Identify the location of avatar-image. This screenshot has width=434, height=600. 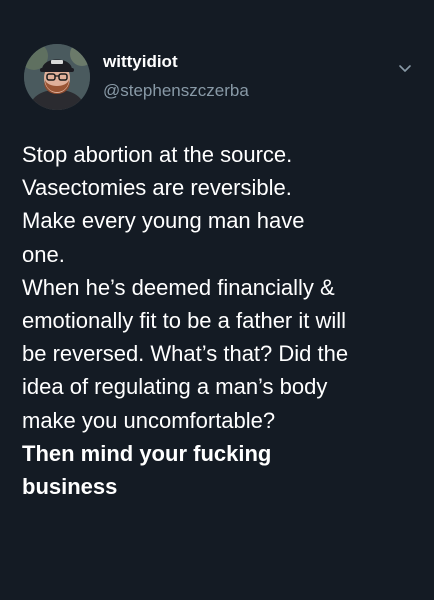
(57, 77).